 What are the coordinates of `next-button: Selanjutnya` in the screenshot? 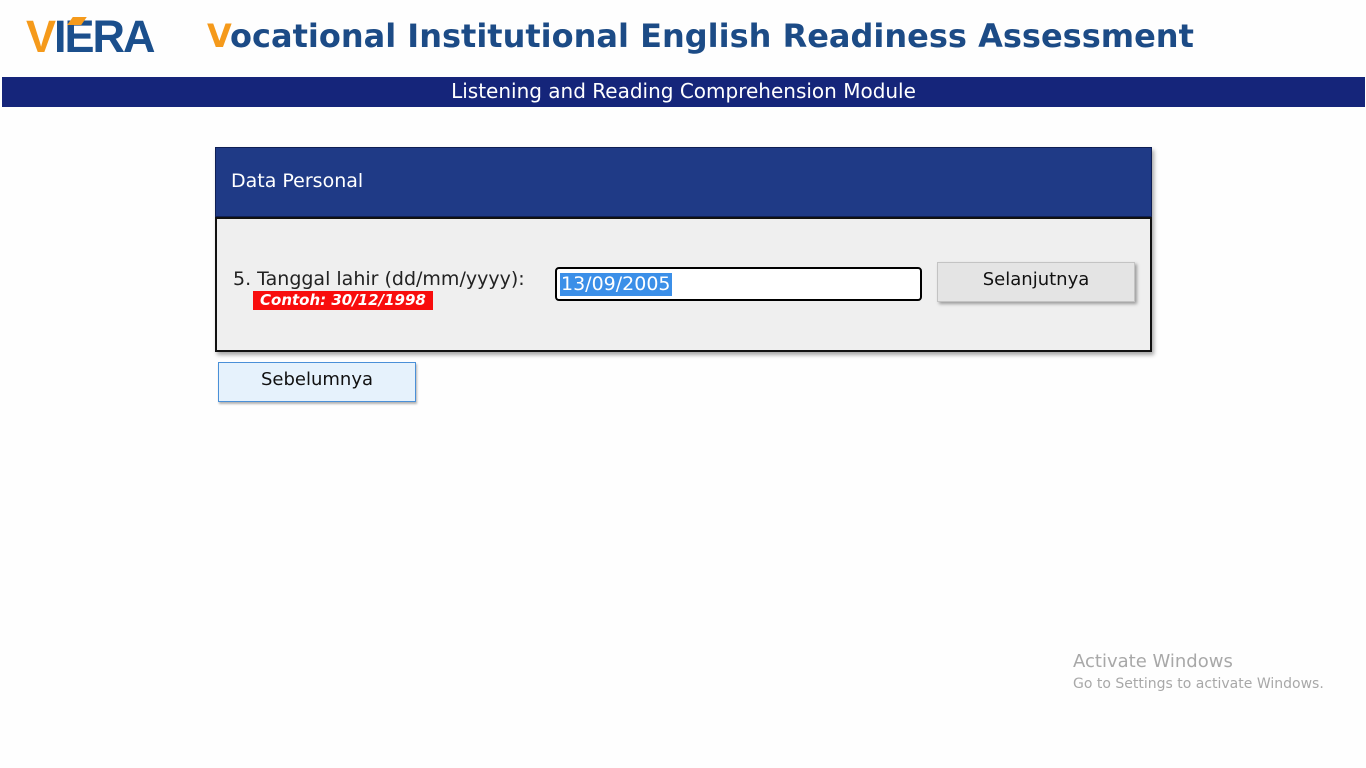 It's located at (1036, 282).